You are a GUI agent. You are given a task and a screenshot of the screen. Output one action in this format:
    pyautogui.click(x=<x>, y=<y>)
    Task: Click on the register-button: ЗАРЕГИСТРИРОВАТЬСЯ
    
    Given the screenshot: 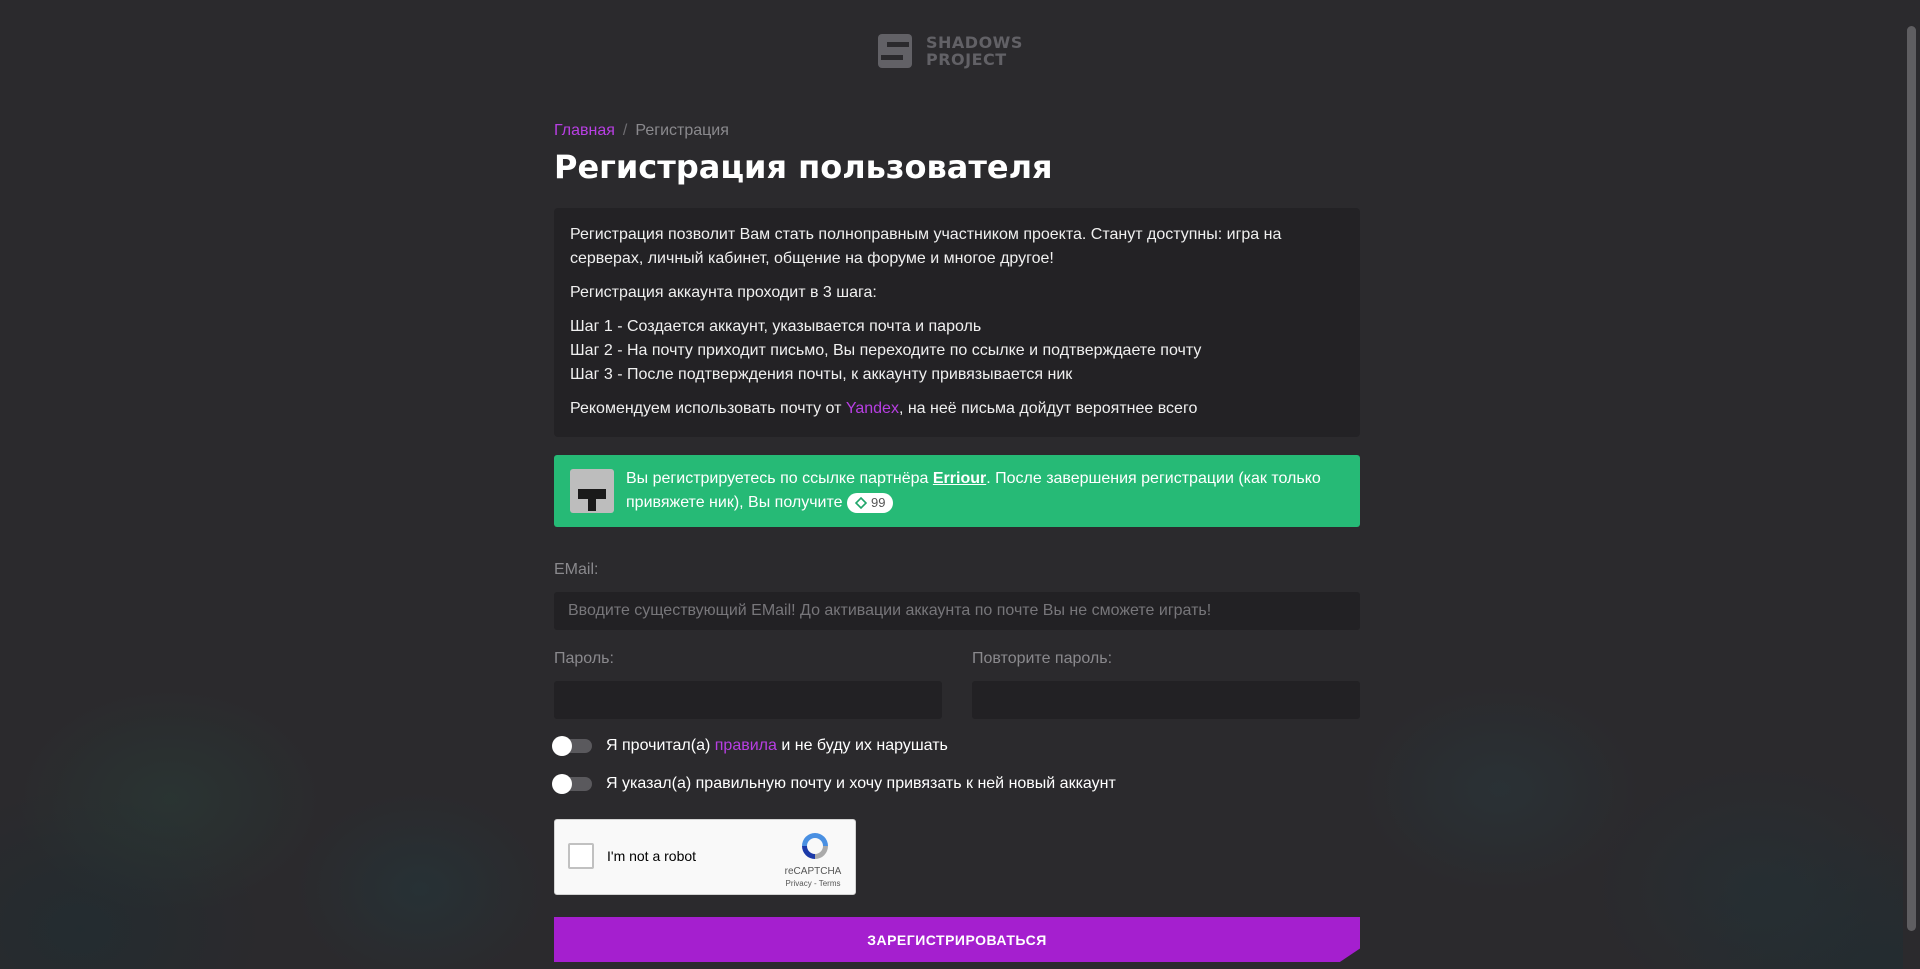 What is the action you would take?
    pyautogui.click(x=957, y=939)
    